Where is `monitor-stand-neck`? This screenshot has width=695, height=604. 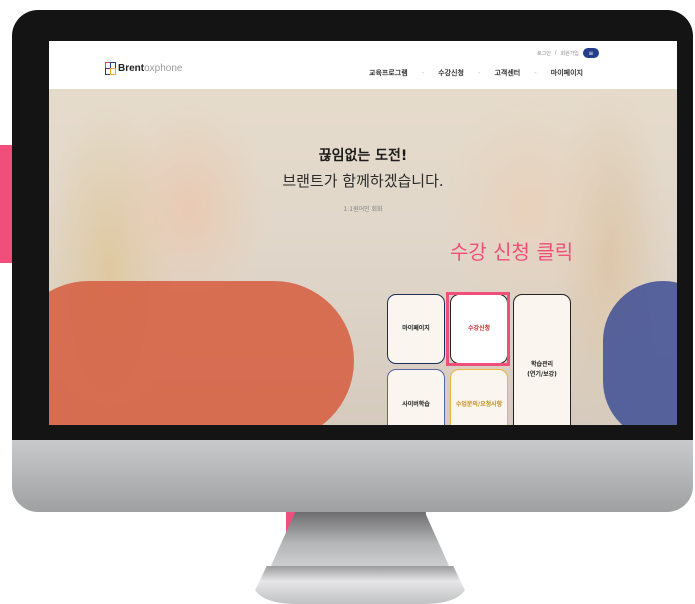 monitor-stand-neck is located at coordinates (360, 540).